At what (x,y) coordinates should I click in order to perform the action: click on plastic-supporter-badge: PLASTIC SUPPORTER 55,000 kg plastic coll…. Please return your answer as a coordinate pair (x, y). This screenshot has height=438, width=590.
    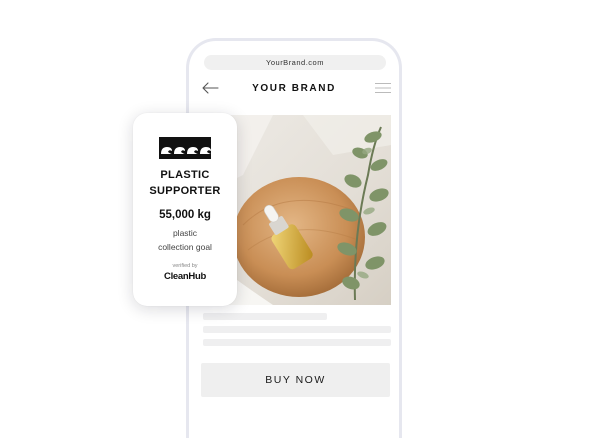
    Looking at the image, I should click on (185, 209).